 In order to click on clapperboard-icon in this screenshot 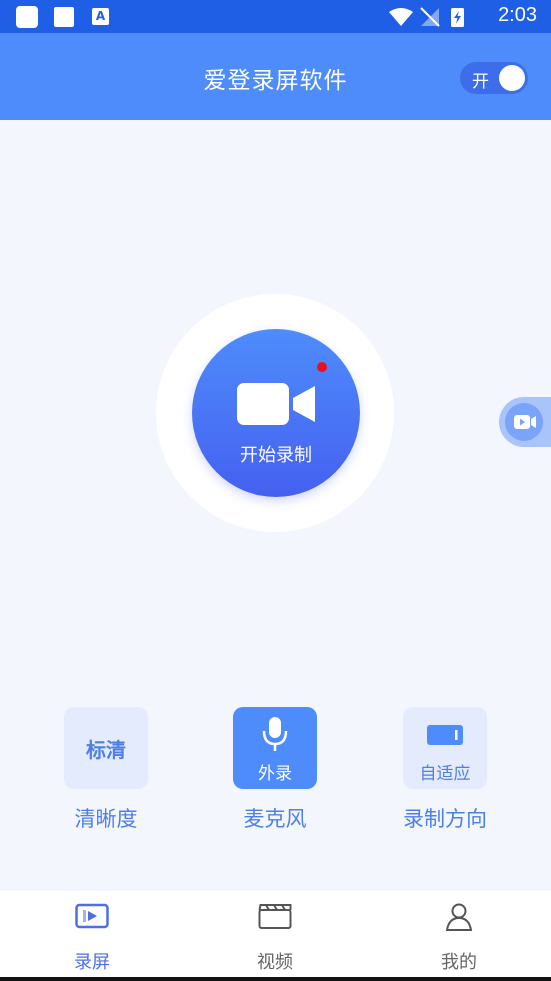, I will do `click(275, 916)`.